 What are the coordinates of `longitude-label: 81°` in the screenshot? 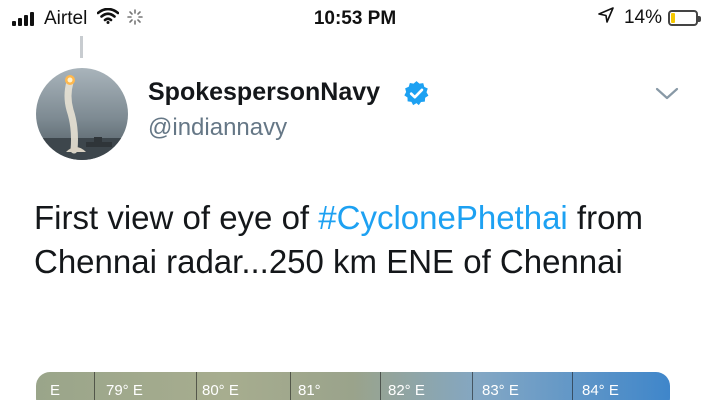 It's located at (309, 390).